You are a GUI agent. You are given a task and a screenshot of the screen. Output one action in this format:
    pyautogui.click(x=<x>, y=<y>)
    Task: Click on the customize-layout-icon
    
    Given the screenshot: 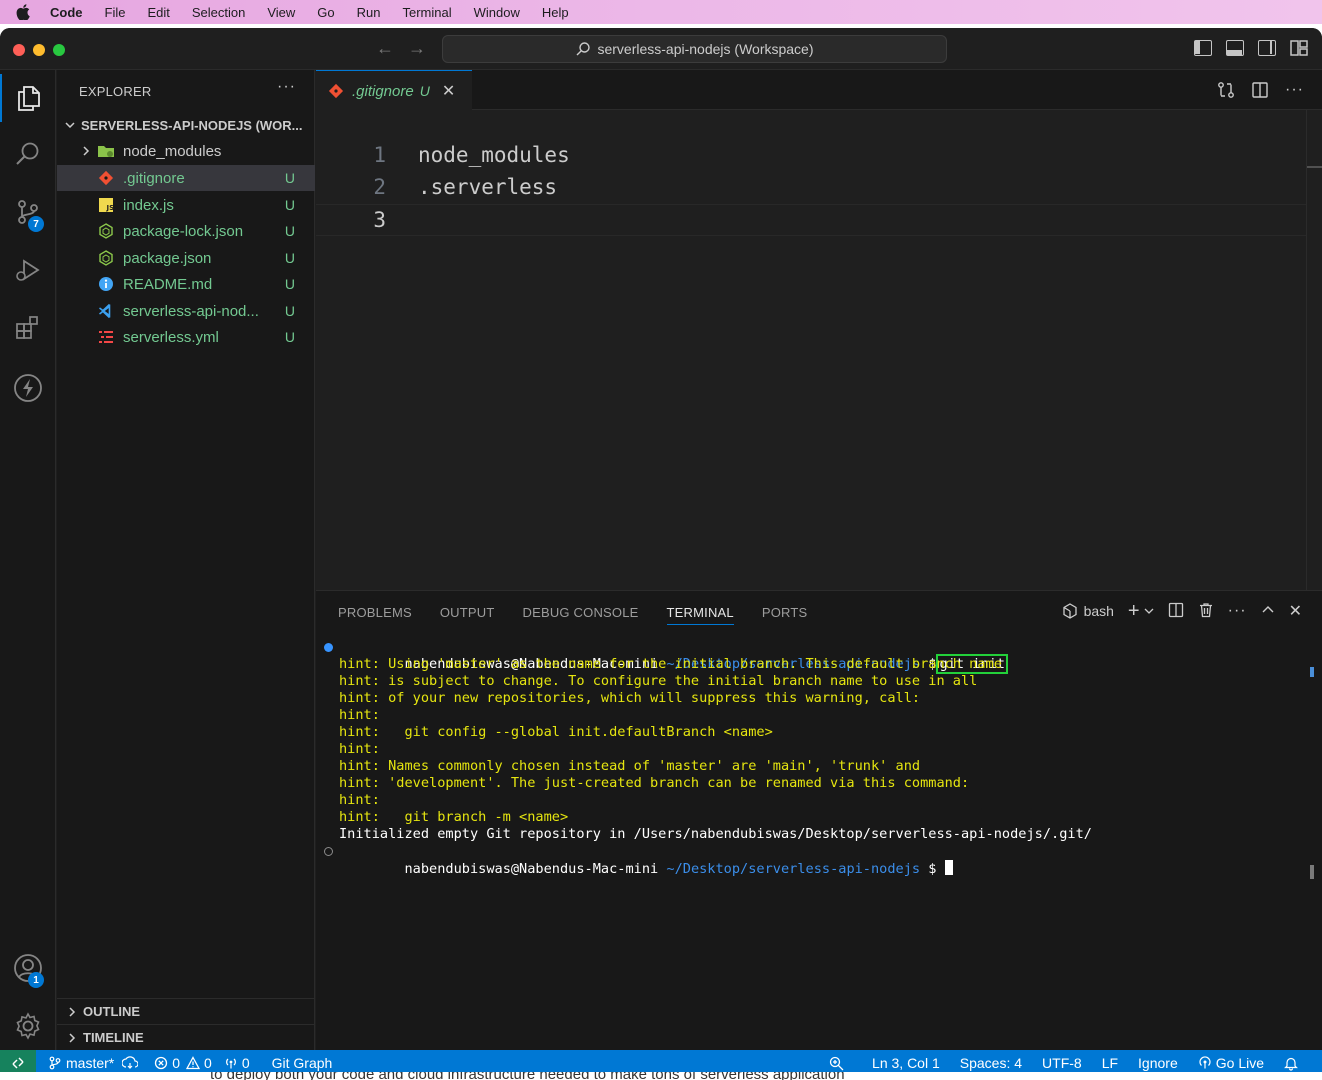 What is the action you would take?
    pyautogui.click(x=1299, y=48)
    